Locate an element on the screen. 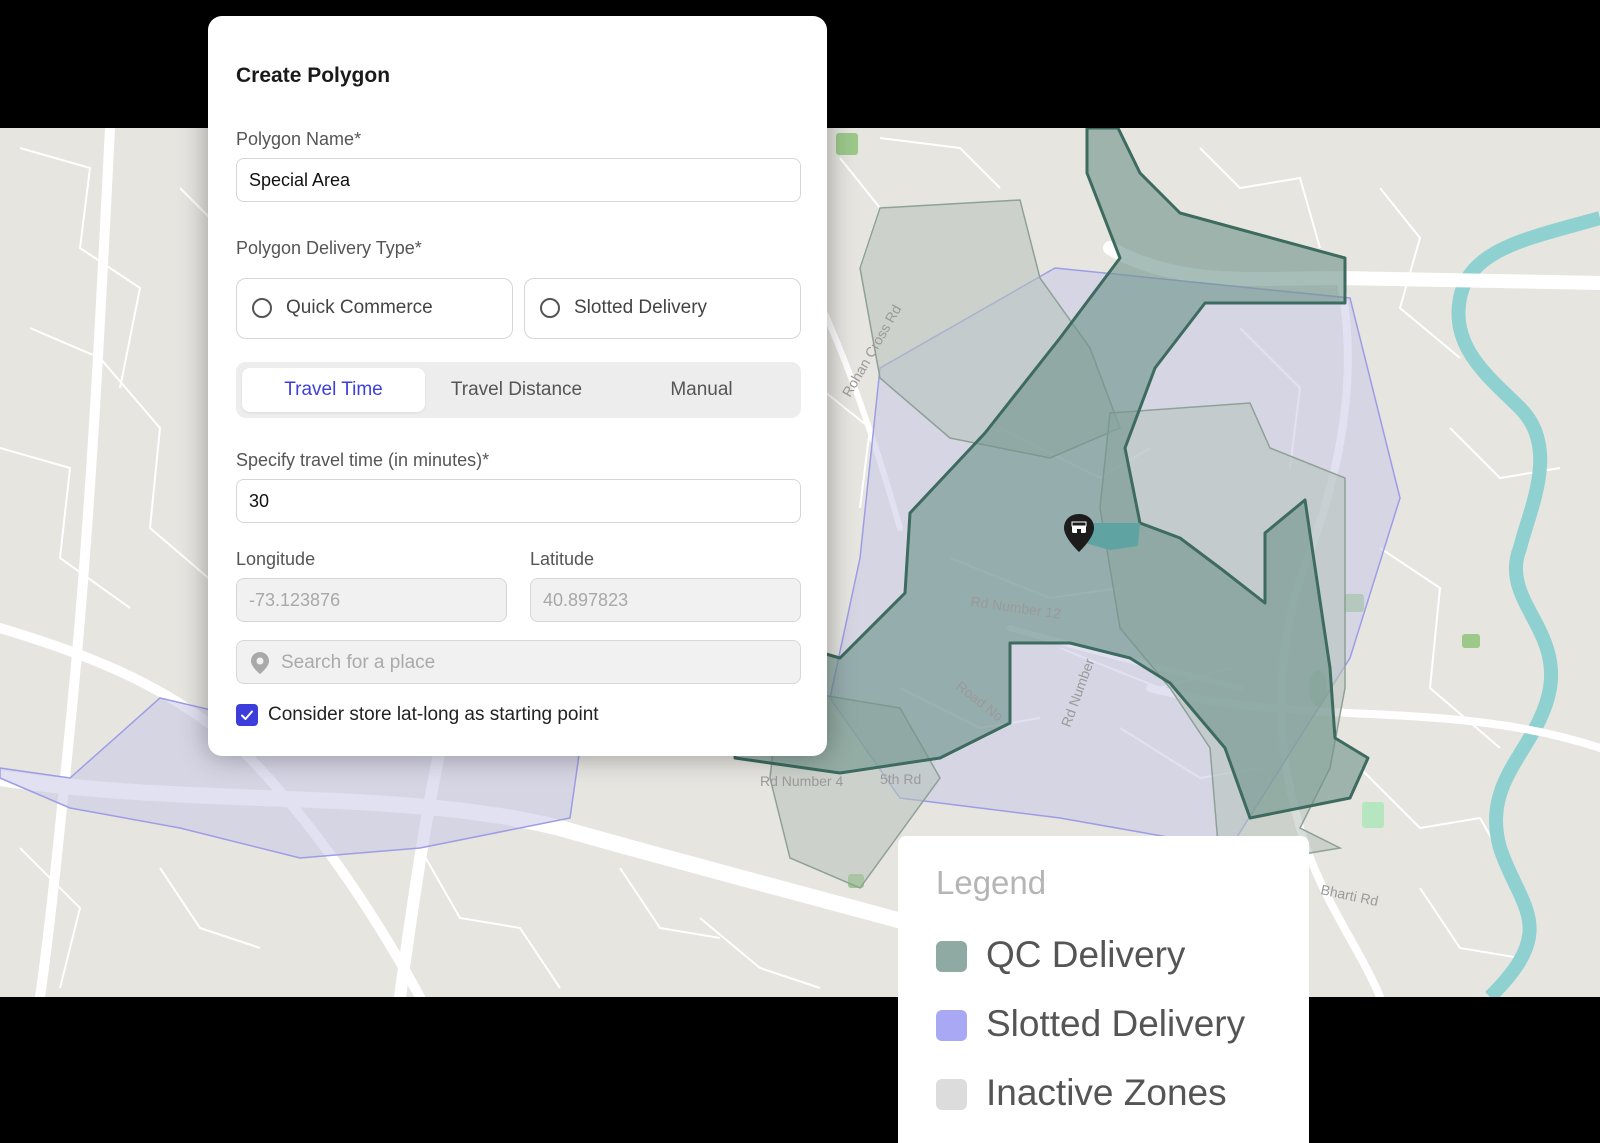  method-tabs: Travel Time Travel Distance Manual is located at coordinates (518, 390).